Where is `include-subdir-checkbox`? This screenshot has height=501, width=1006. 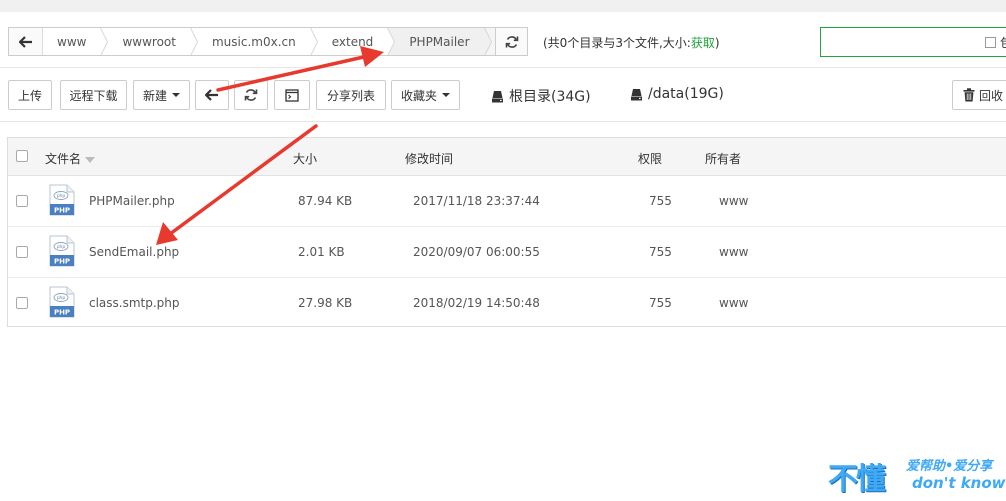
include-subdir-checkbox is located at coordinates (990, 42).